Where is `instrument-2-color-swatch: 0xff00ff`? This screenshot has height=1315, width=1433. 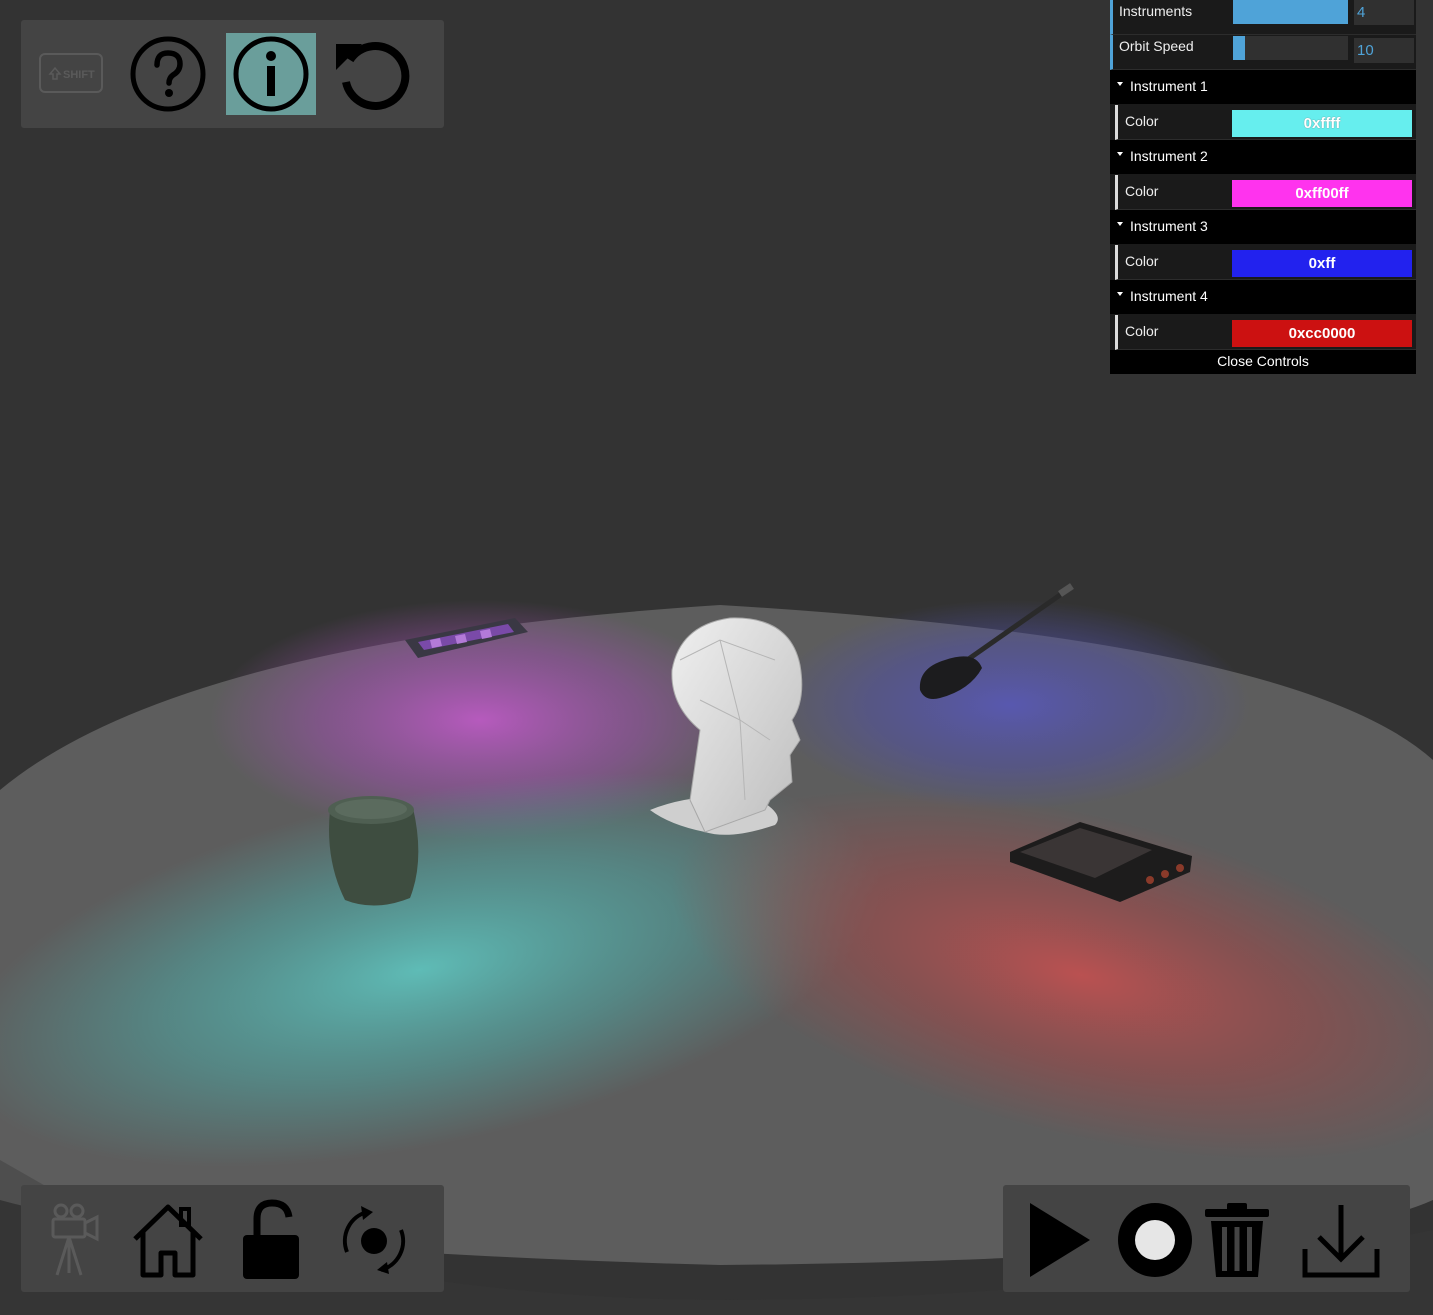 instrument-2-color-swatch: 0xff00ff is located at coordinates (1322, 193).